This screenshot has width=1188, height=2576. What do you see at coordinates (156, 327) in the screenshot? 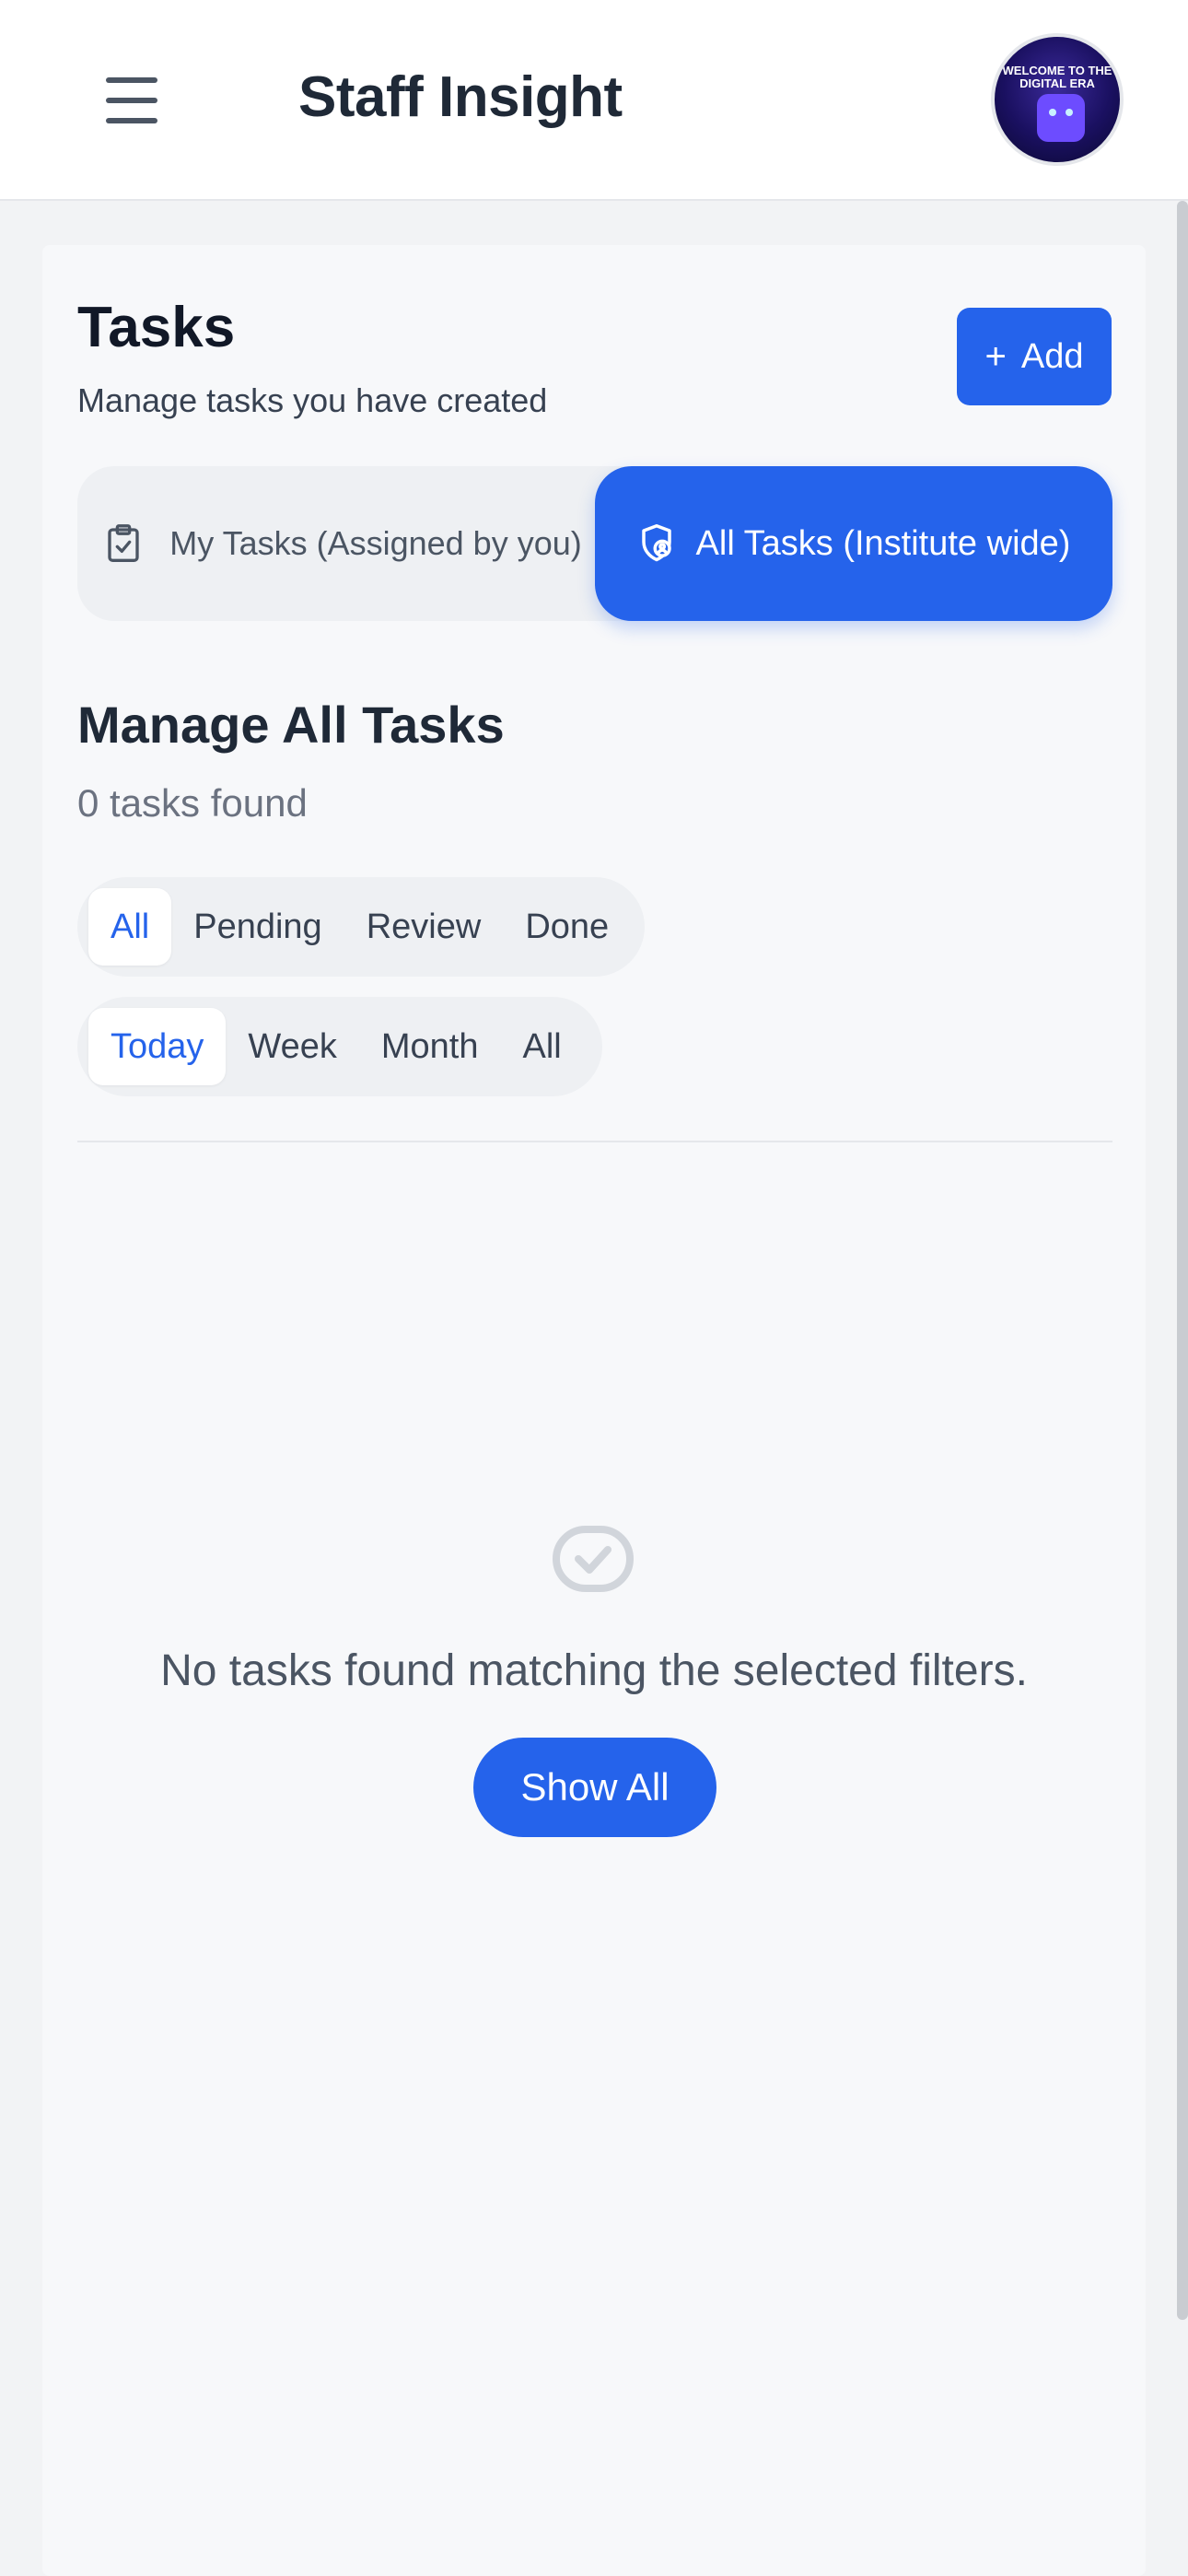
I see `page-title: Tasks` at bounding box center [156, 327].